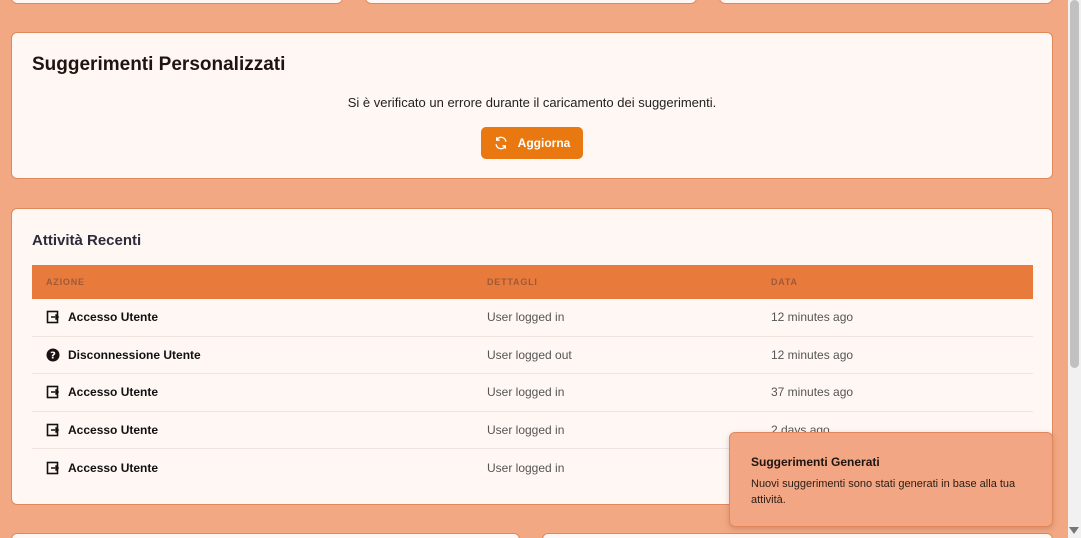 This screenshot has height=538, width=1081. Describe the element at coordinates (544, 143) in the screenshot. I see `refresh-button-label: Aggiorna` at that location.